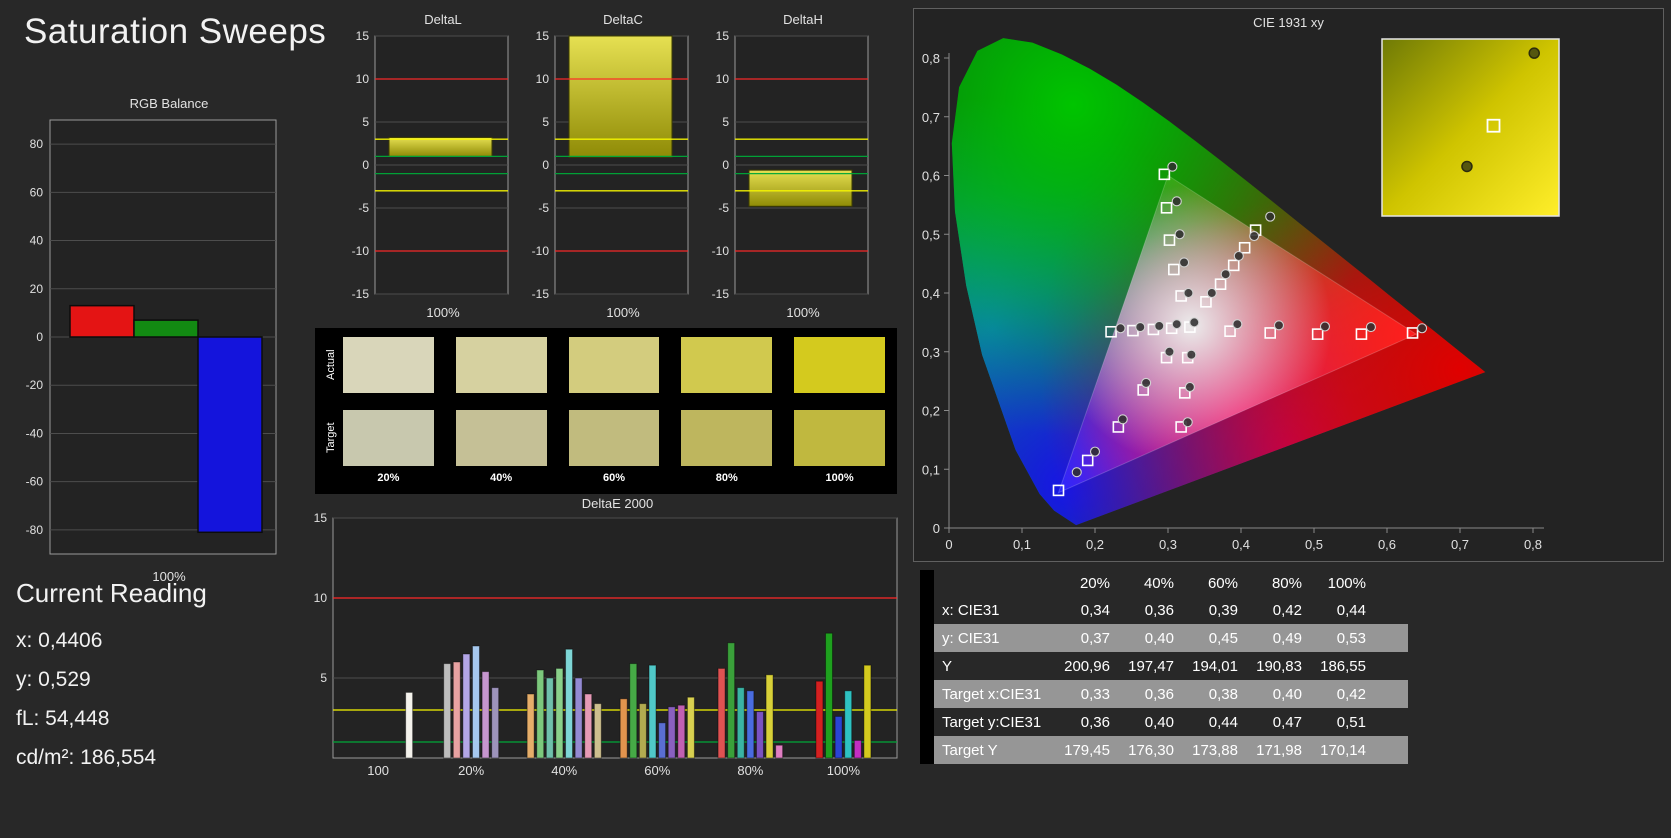  What do you see at coordinates (1151, 666) in the screenshot?
I see `table-cell: 197,47` at bounding box center [1151, 666].